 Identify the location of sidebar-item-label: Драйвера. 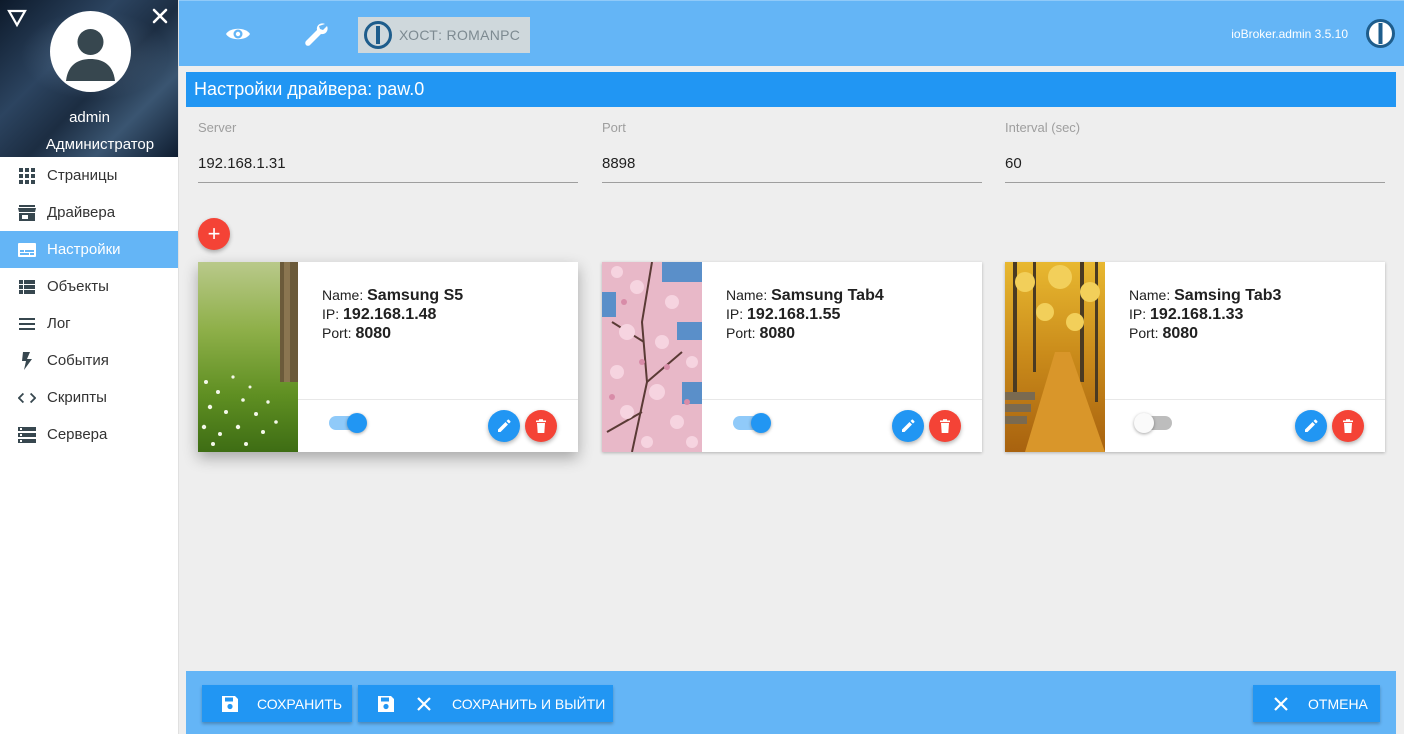
(81, 212).